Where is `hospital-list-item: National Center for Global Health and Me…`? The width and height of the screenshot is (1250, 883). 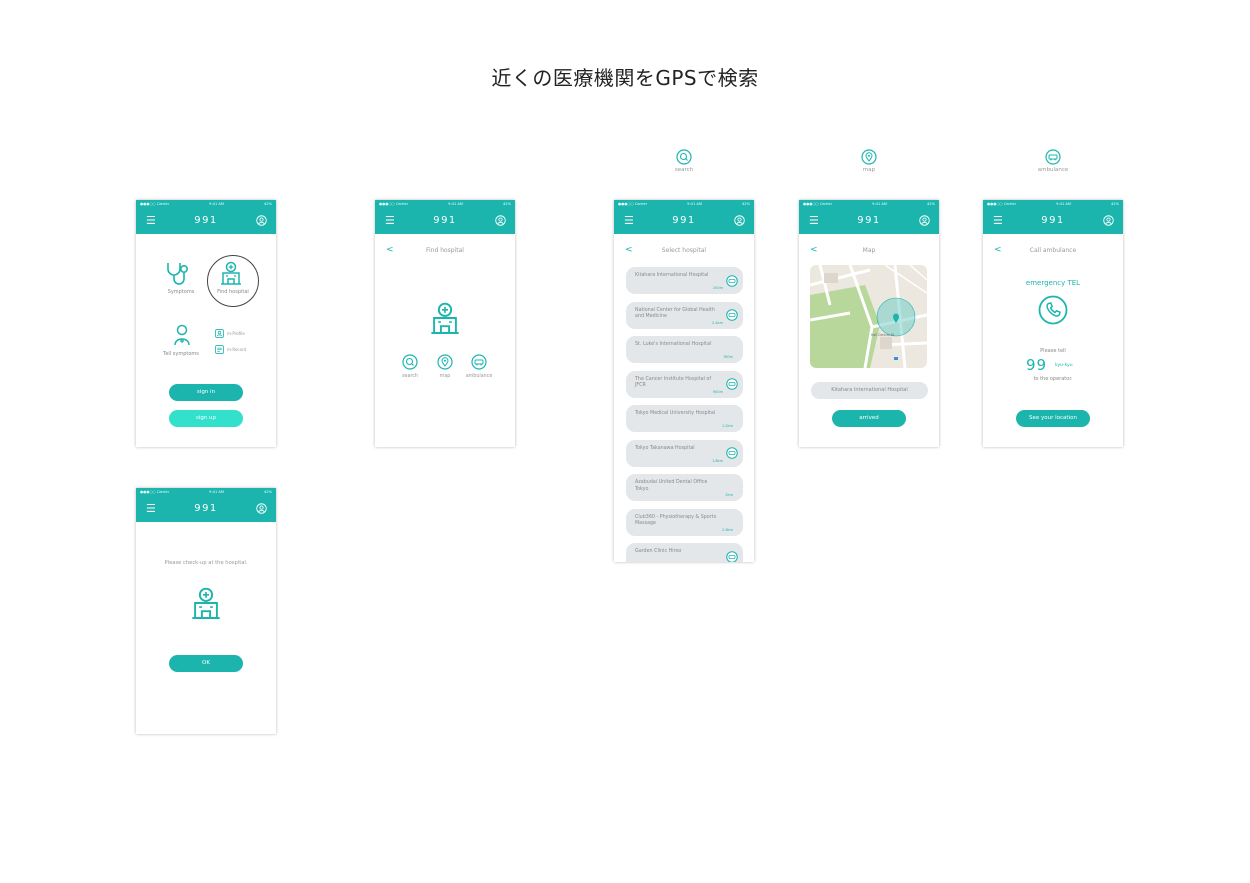 hospital-list-item: National Center for Global Health and Me… is located at coordinates (684, 315).